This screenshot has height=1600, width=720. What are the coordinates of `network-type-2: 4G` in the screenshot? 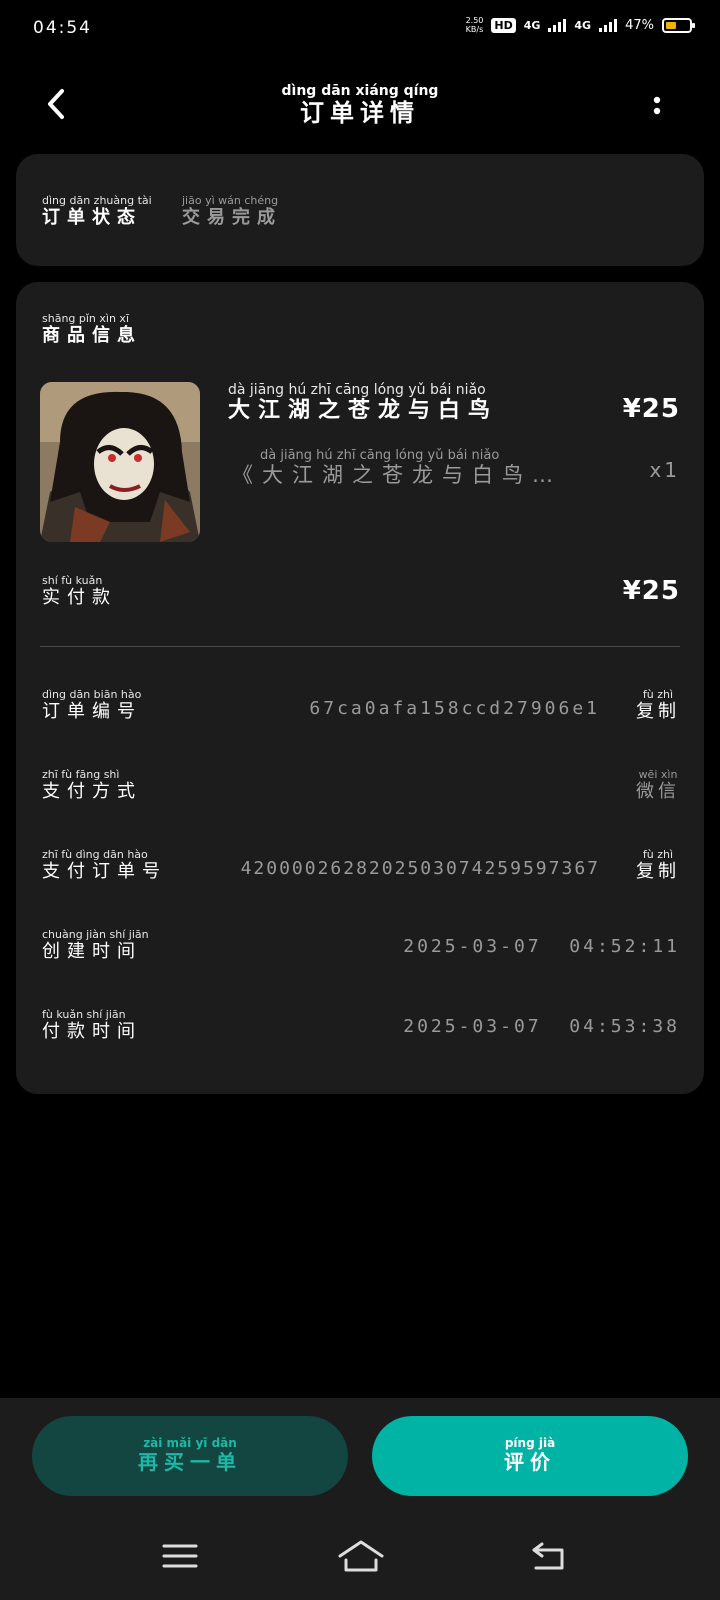 It's located at (583, 25).